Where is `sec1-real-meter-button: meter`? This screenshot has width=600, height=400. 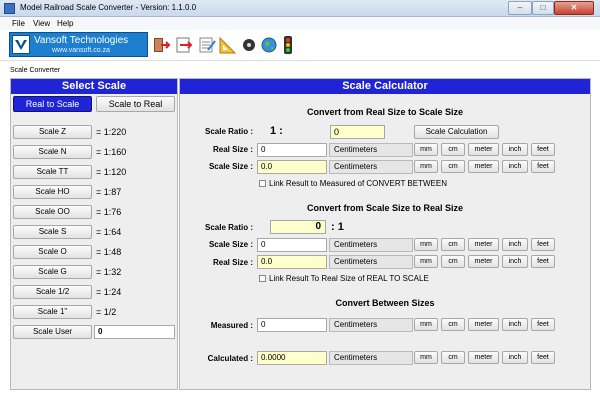 sec1-real-meter-button: meter is located at coordinates (483, 149).